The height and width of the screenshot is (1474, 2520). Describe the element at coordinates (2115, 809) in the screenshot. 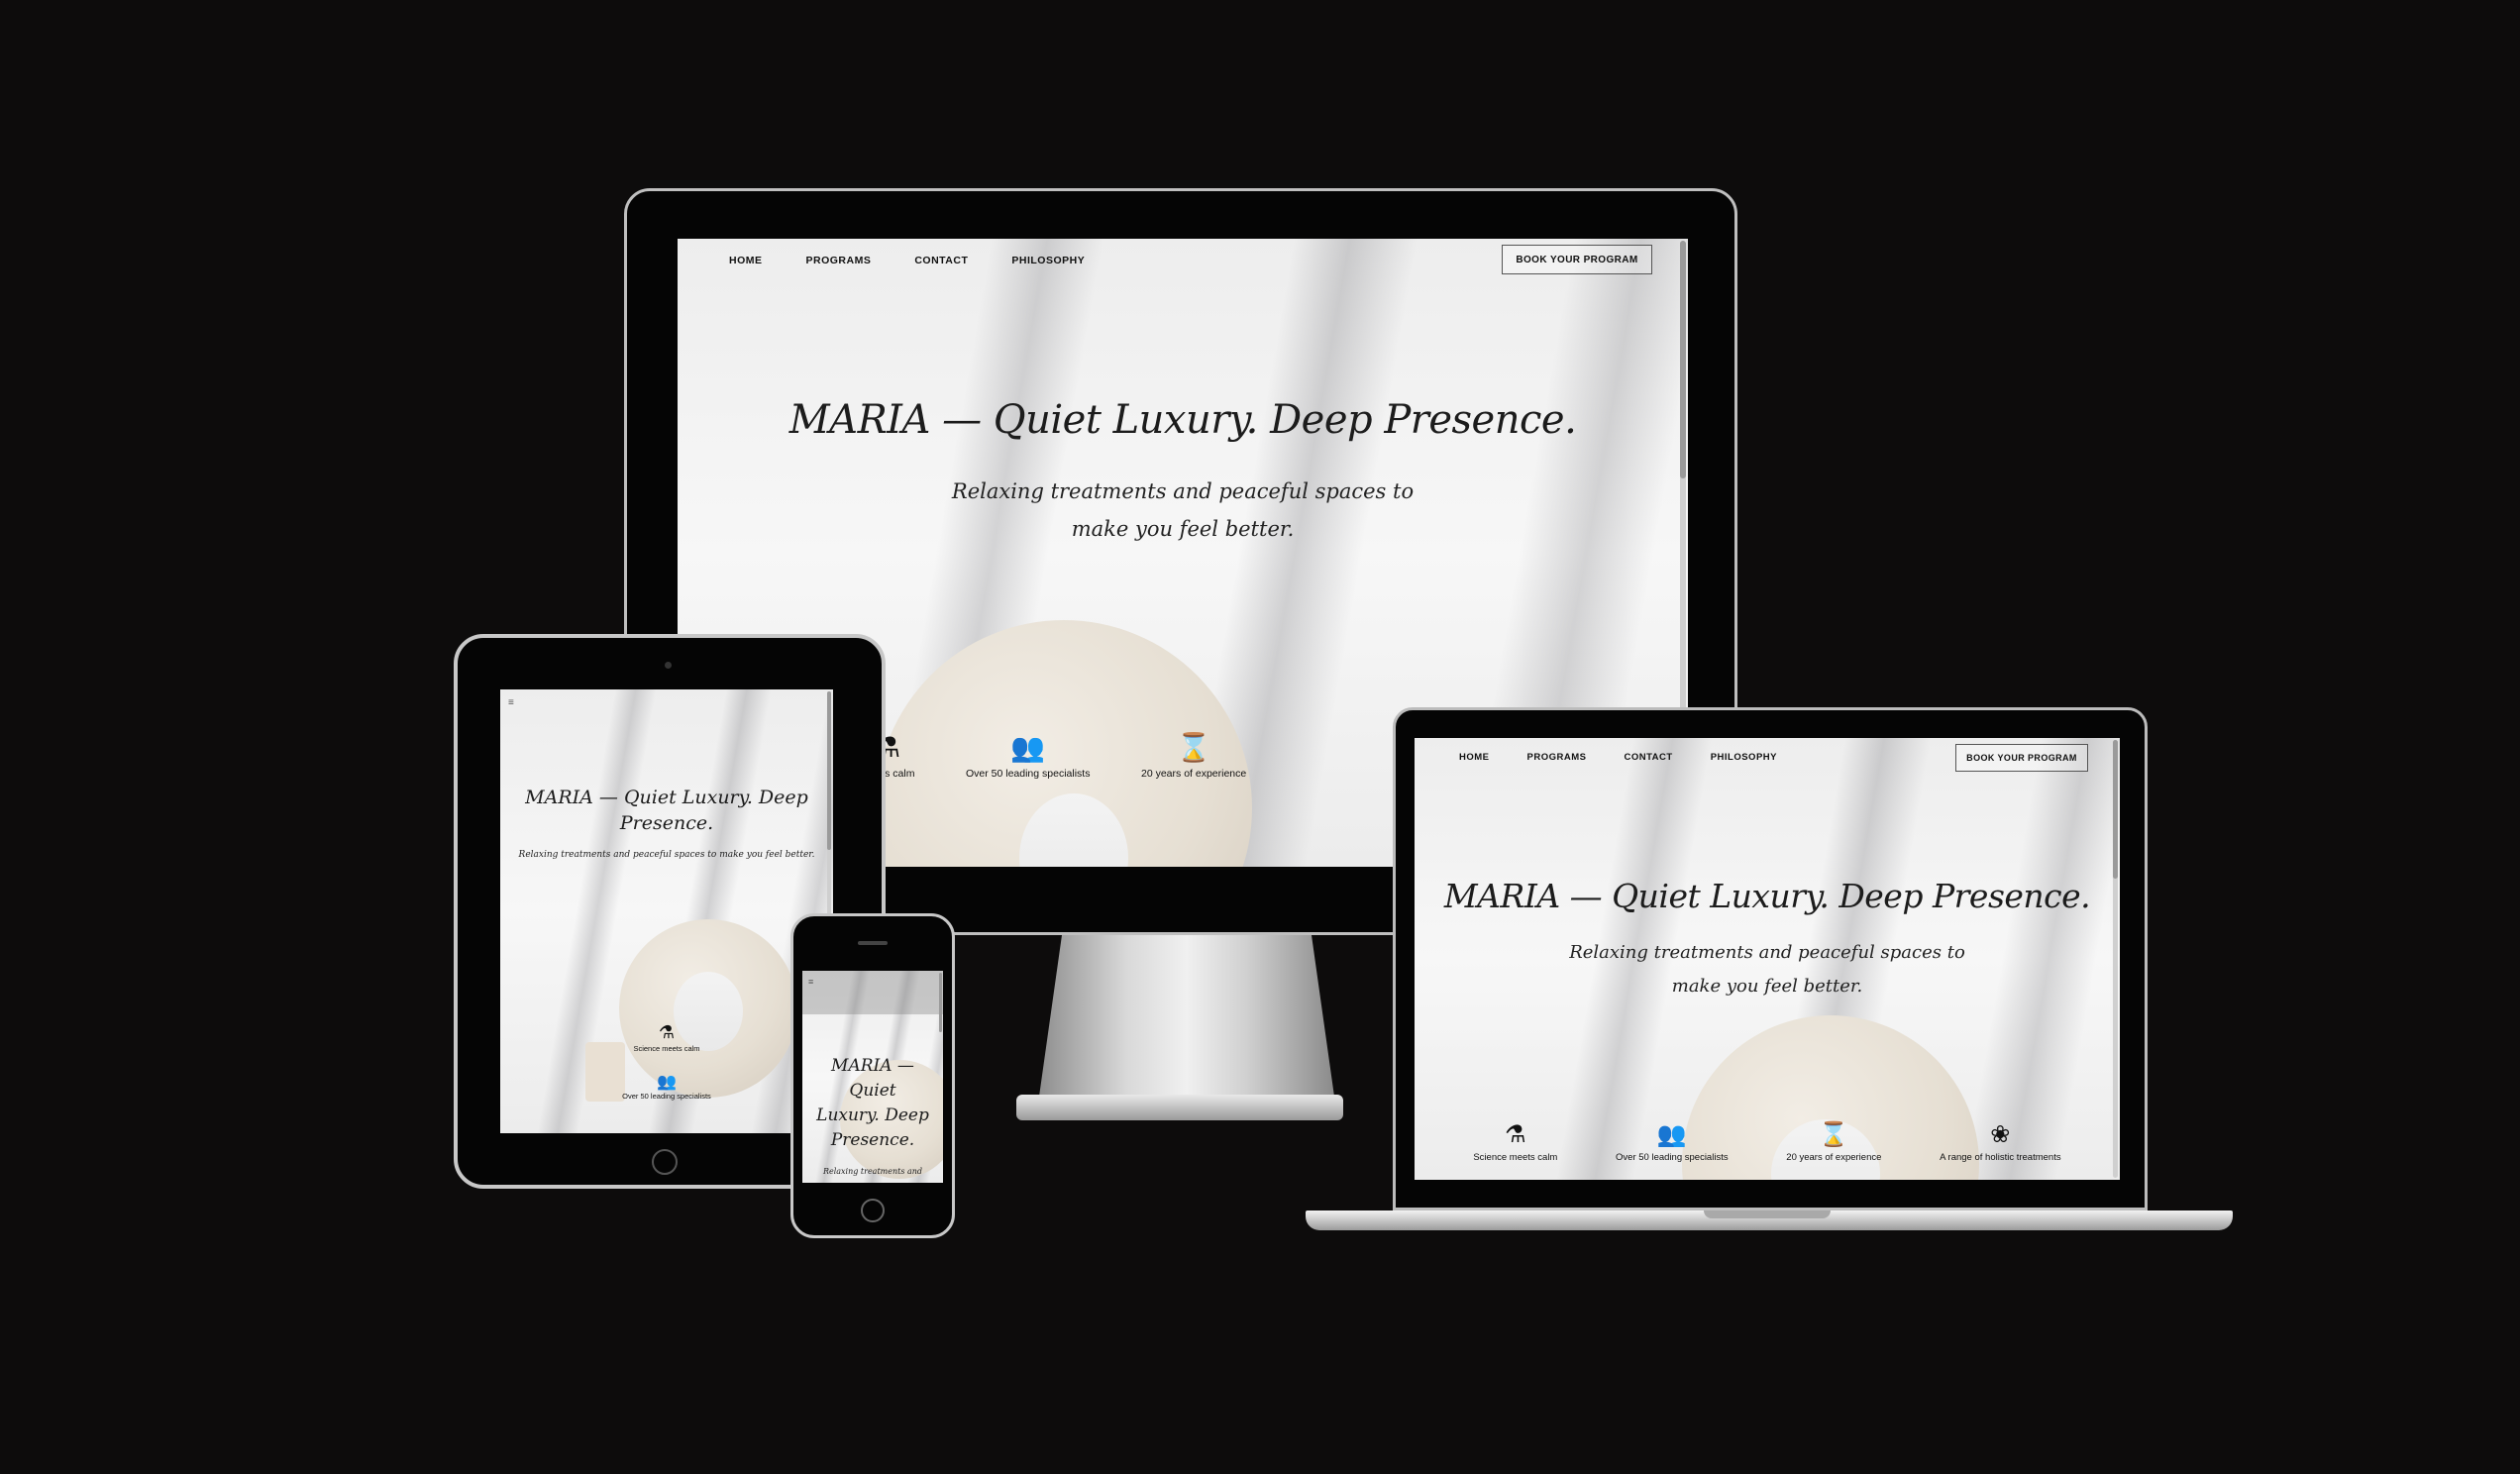

I see `laptop-scroll-thumb` at that location.